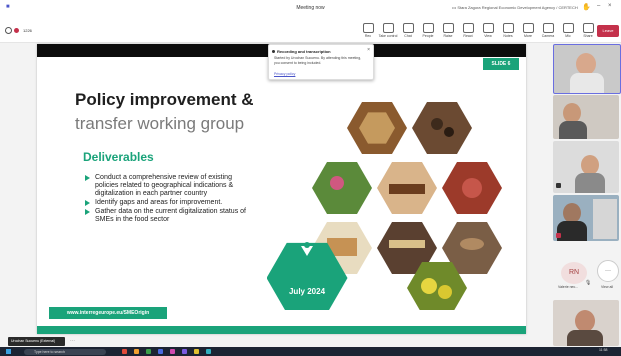 The image size is (621, 356). I want to click on more-button: More, so click(528, 32).